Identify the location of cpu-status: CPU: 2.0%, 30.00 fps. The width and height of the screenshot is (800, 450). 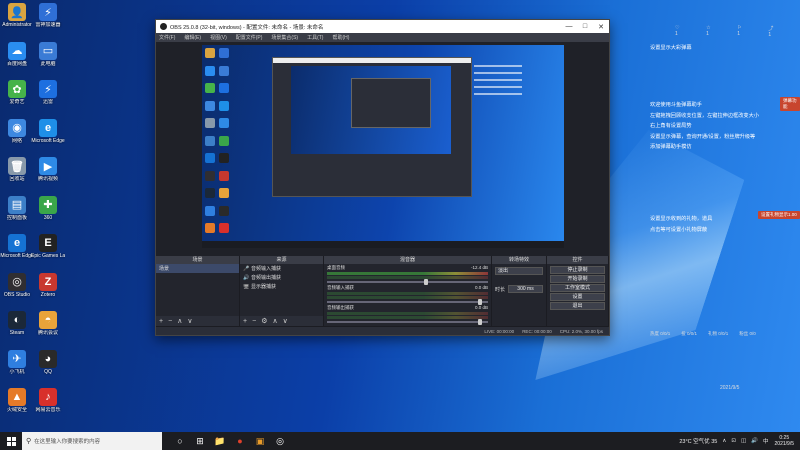
(581, 331).